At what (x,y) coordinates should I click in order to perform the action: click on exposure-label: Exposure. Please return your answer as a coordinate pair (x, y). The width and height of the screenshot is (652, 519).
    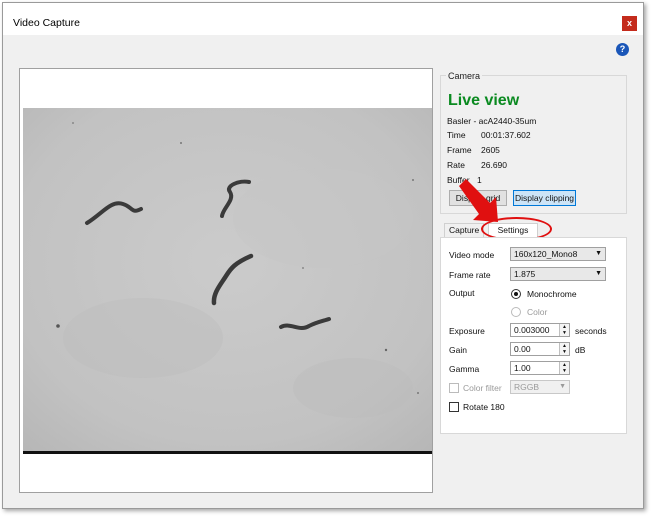
    Looking at the image, I should click on (467, 331).